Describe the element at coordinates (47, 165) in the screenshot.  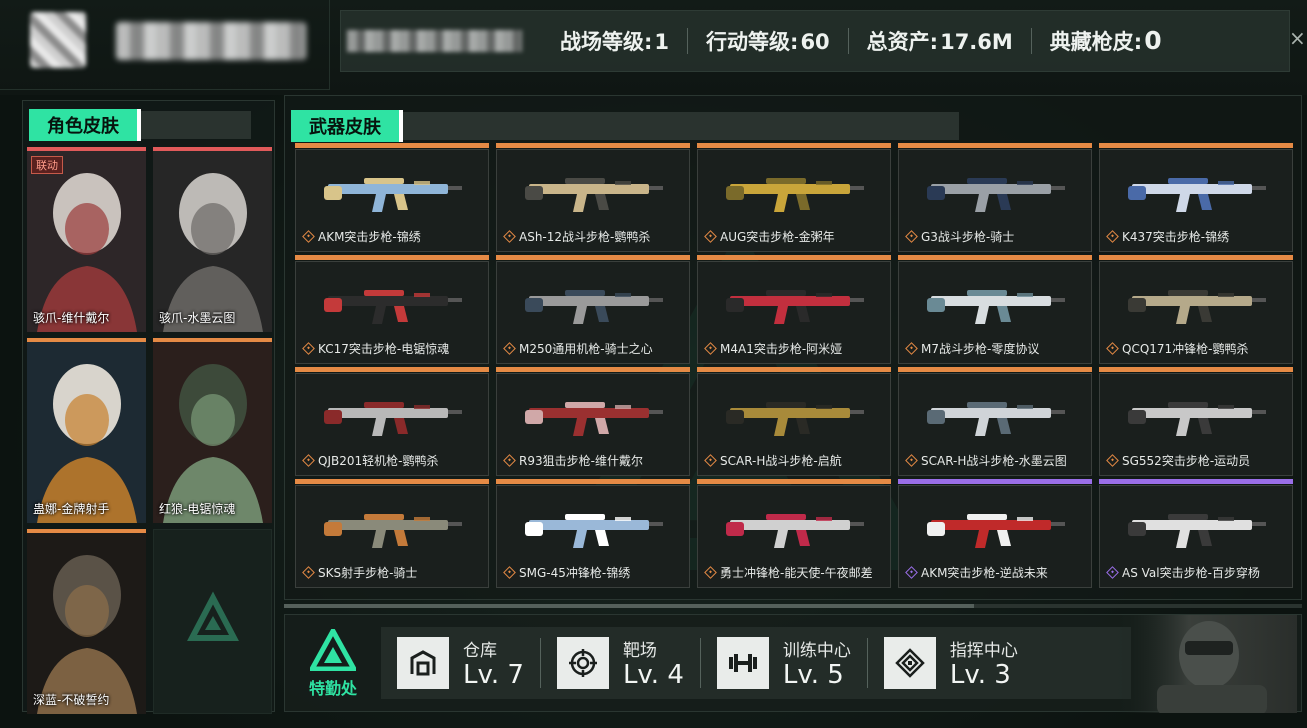
I see `collab-badge: 联动` at that location.